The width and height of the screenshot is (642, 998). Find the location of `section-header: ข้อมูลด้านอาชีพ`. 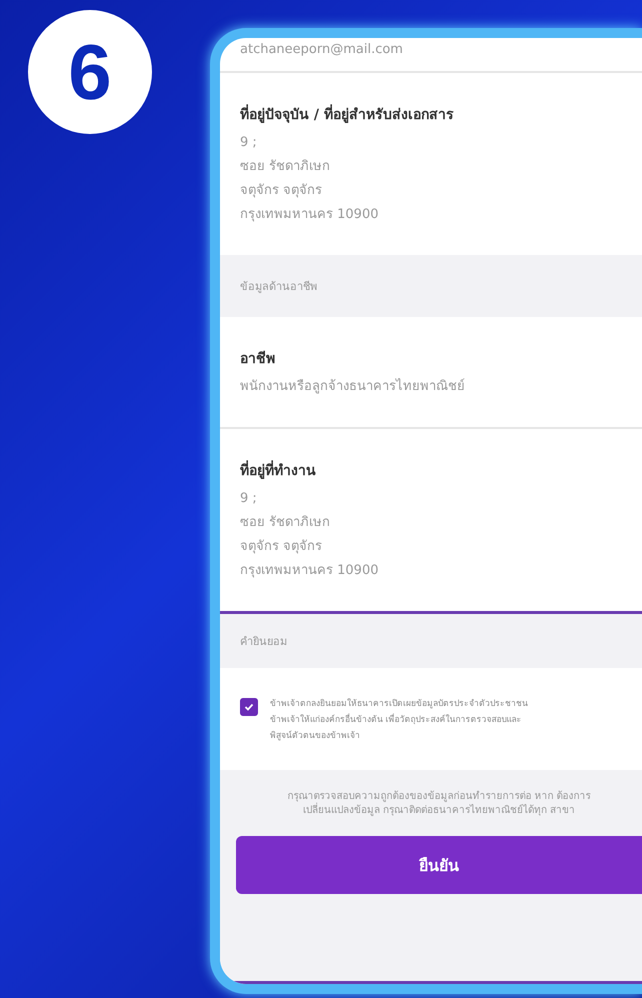

section-header: ข้อมูลด้านอาชีพ is located at coordinates (431, 286).